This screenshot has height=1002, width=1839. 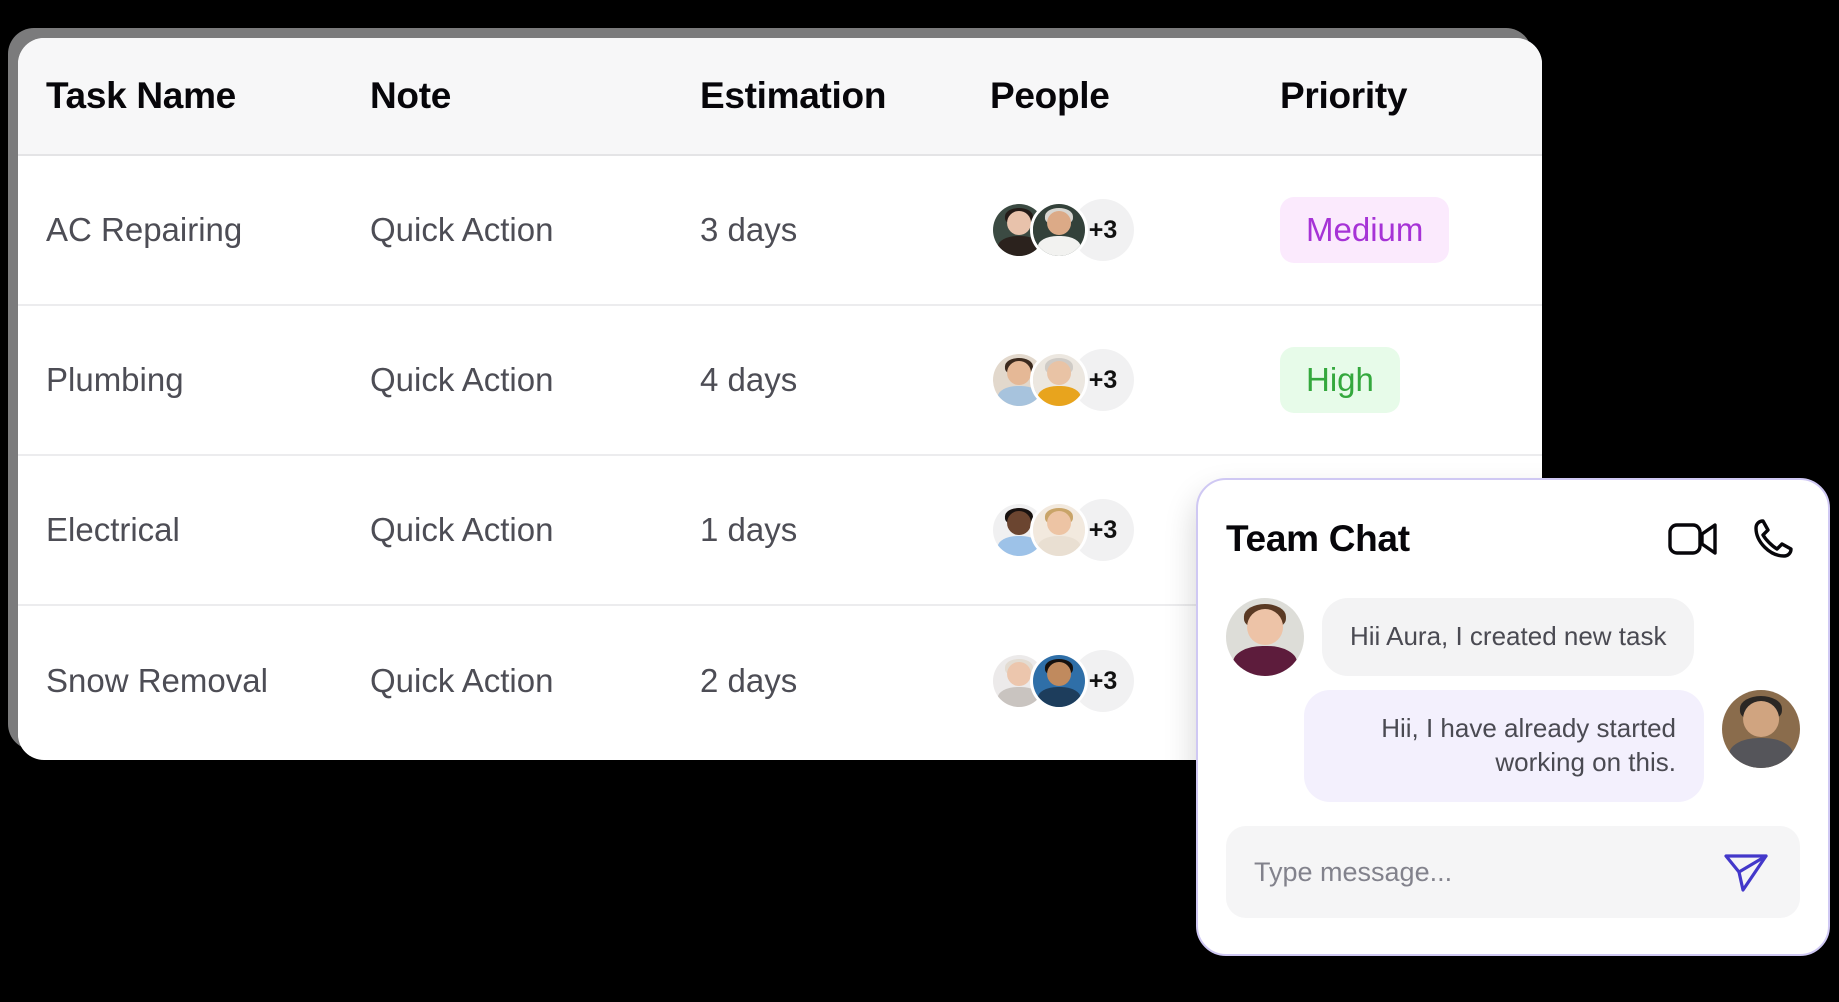 I want to click on message-input, so click(x=1487, y=872).